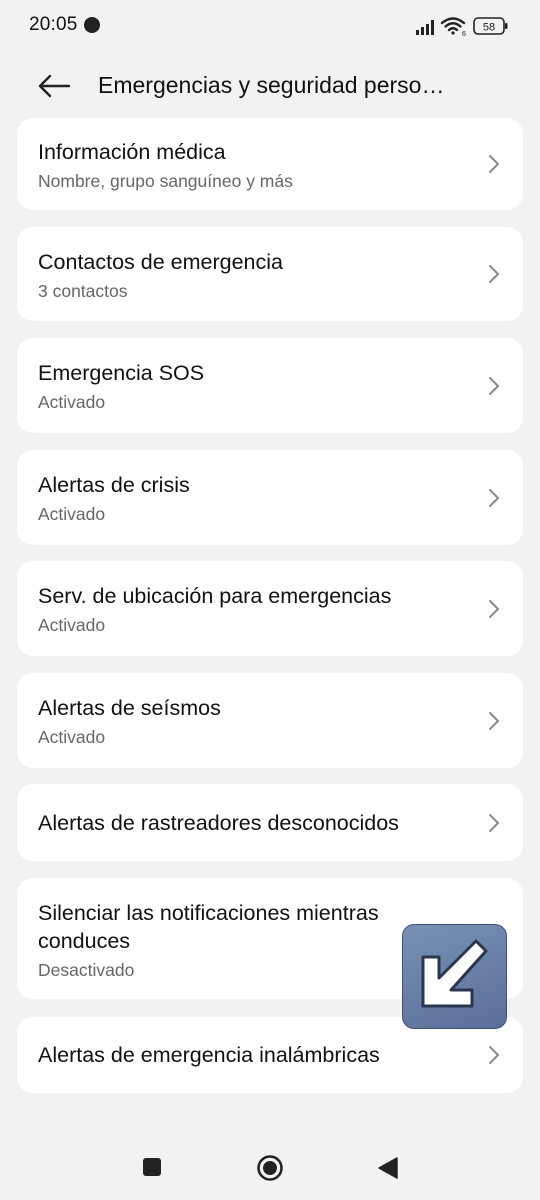  I want to click on item-title: Contactos de emergencia, so click(161, 262).